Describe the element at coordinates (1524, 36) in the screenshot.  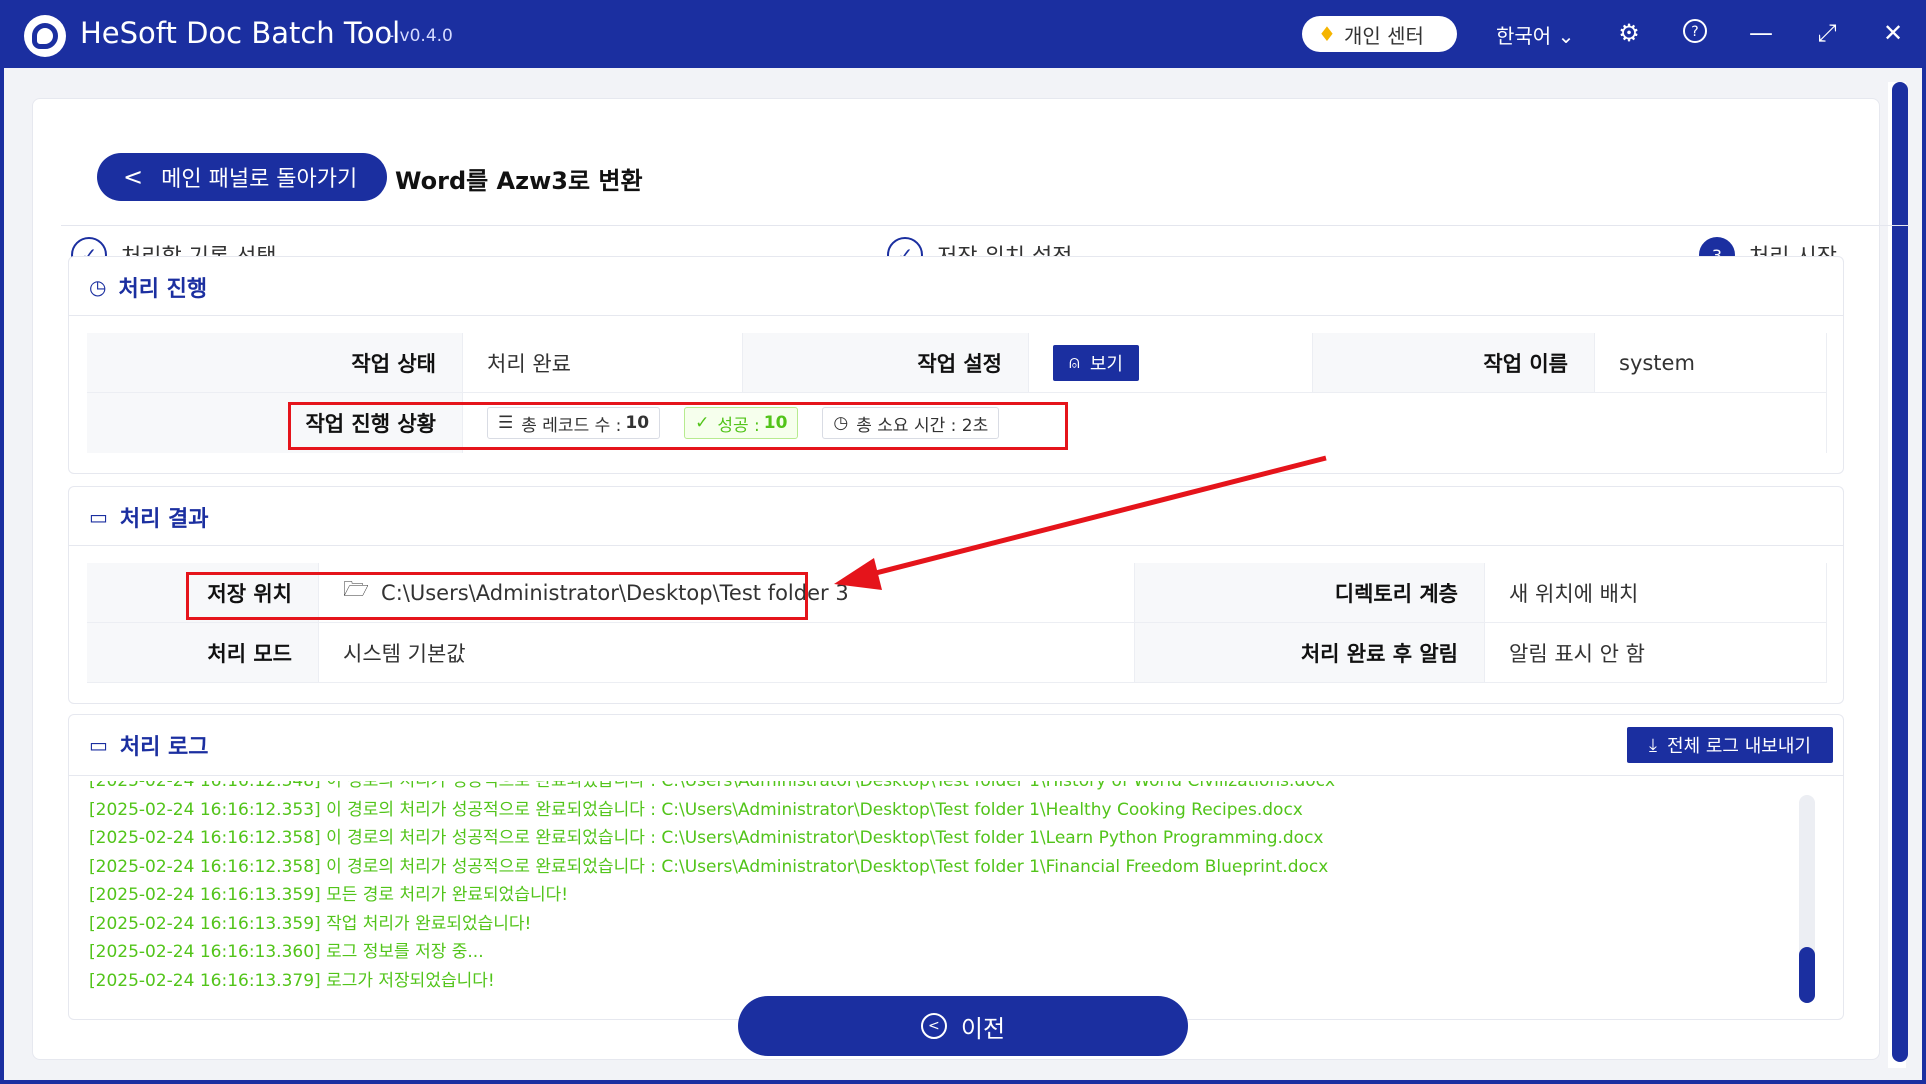
I see `language-label: 한국어` at that location.